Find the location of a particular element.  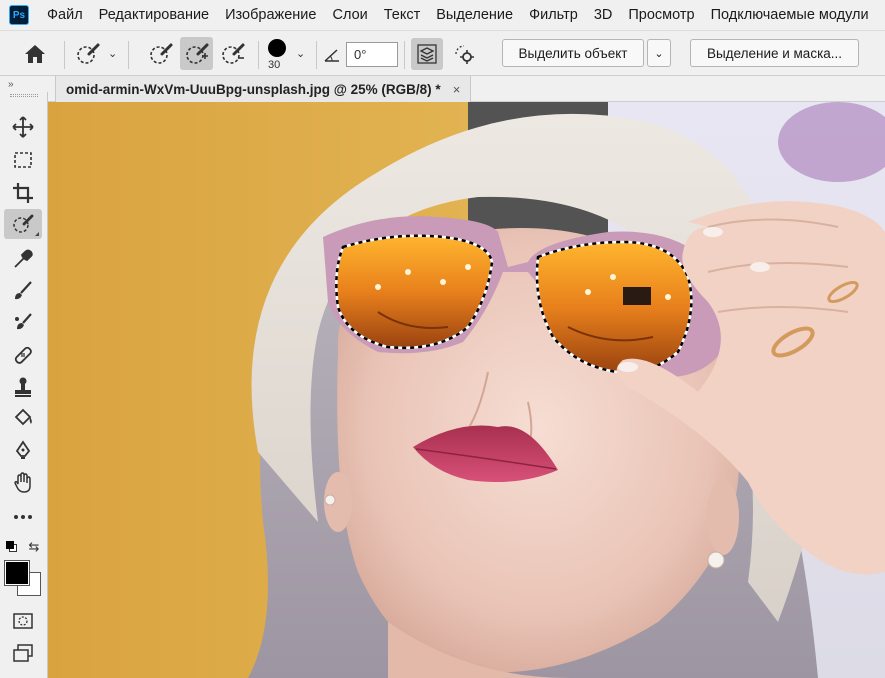

stamp-icon is located at coordinates (23, 387).